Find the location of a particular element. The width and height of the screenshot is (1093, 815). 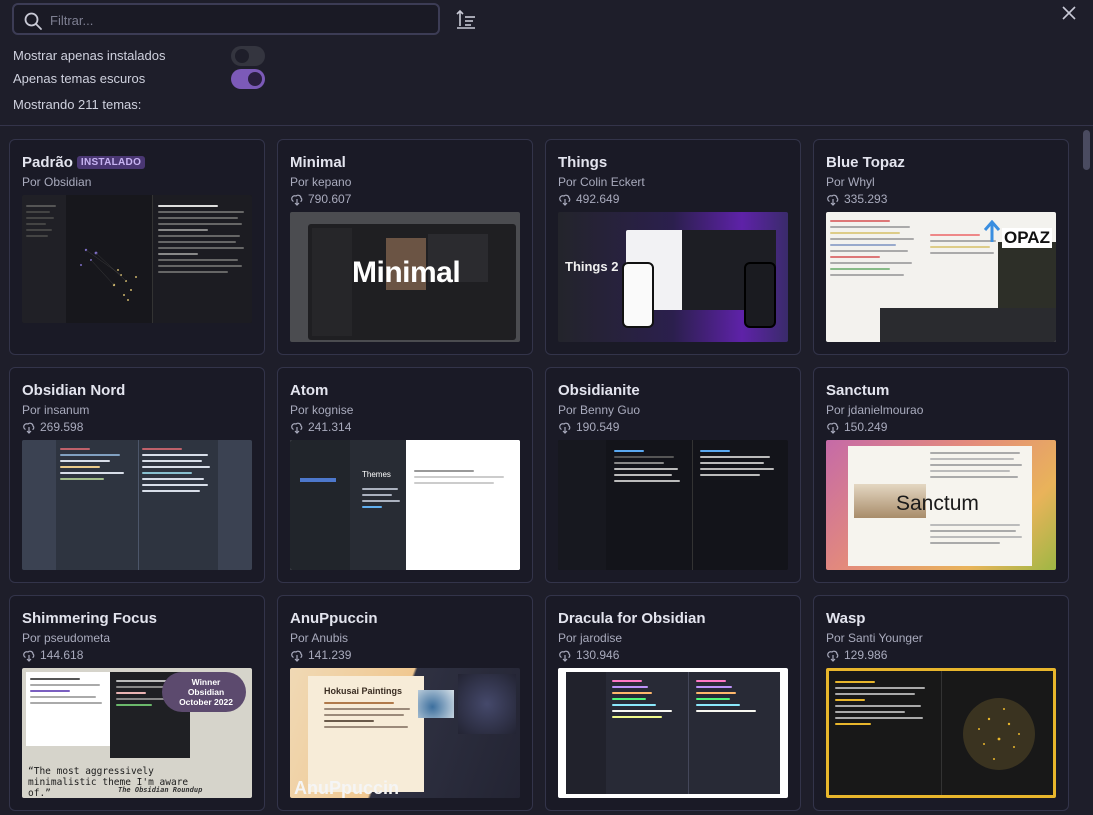

download-count: 141.239 is located at coordinates (320, 655).